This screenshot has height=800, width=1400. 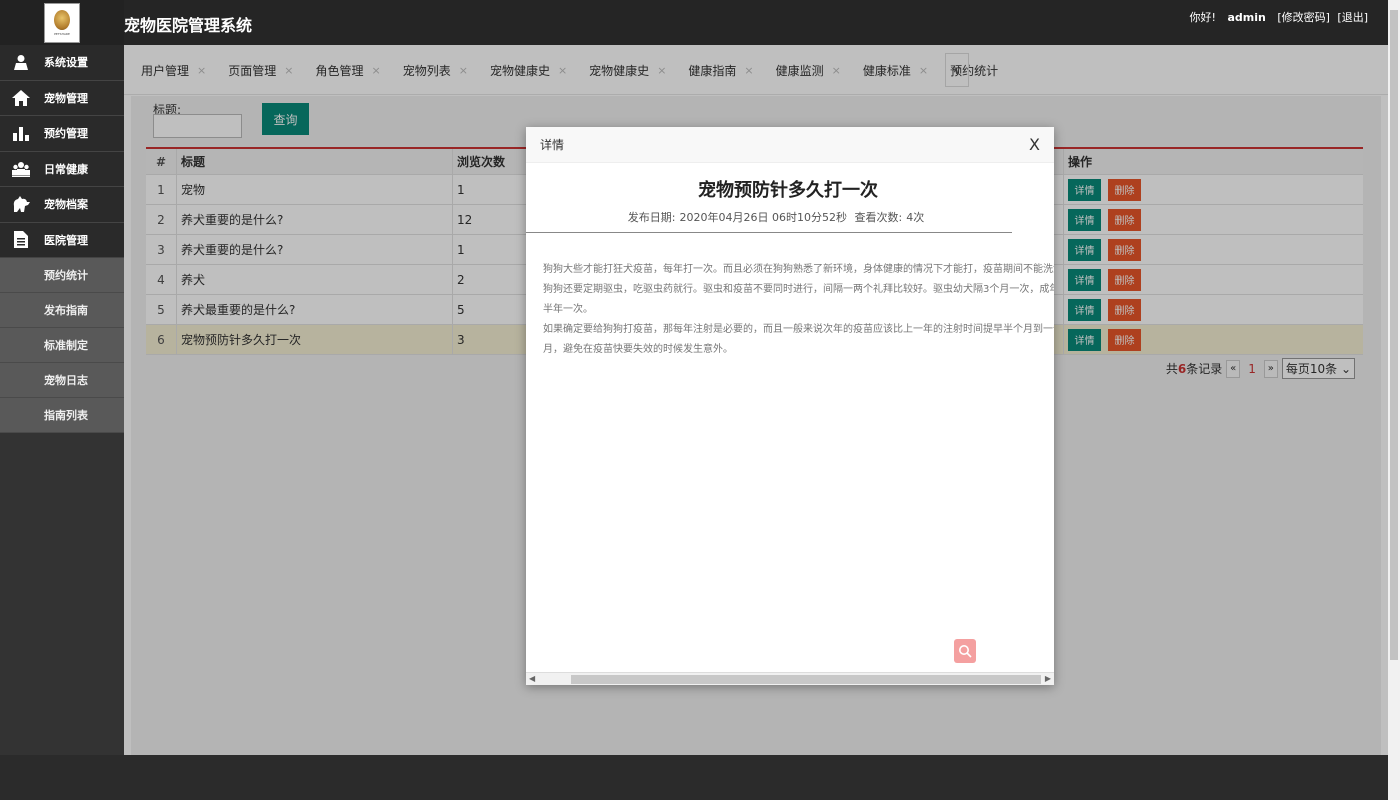 I want to click on top-bar: PETSHARE 宠物医院管理系统 你好! admin [修改密码] [退出], so click(x=694, y=22).